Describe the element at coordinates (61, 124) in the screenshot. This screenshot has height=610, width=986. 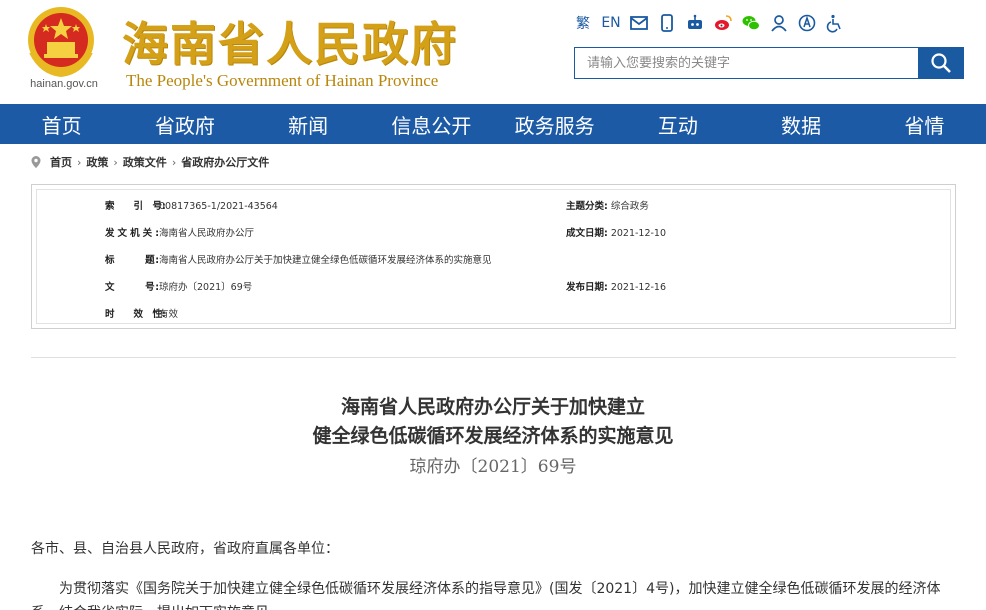
I see `nav-home: 首页` at that location.